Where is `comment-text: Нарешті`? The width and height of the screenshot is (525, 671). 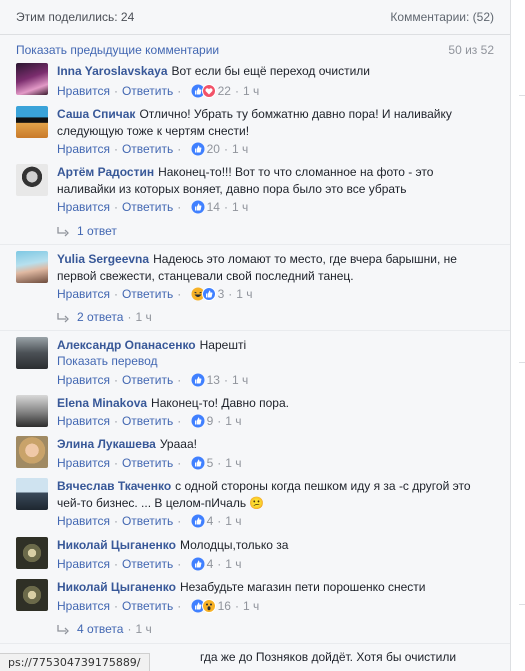
comment-text: Нарешті is located at coordinates (223, 345).